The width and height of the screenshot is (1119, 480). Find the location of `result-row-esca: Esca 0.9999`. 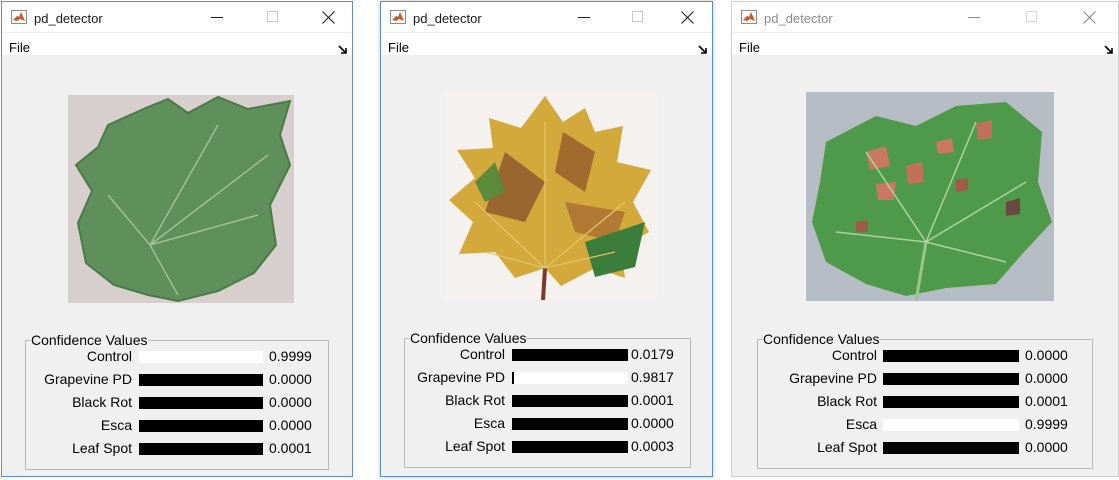

result-row-esca: Esca 0.9999 is located at coordinates (925, 425).